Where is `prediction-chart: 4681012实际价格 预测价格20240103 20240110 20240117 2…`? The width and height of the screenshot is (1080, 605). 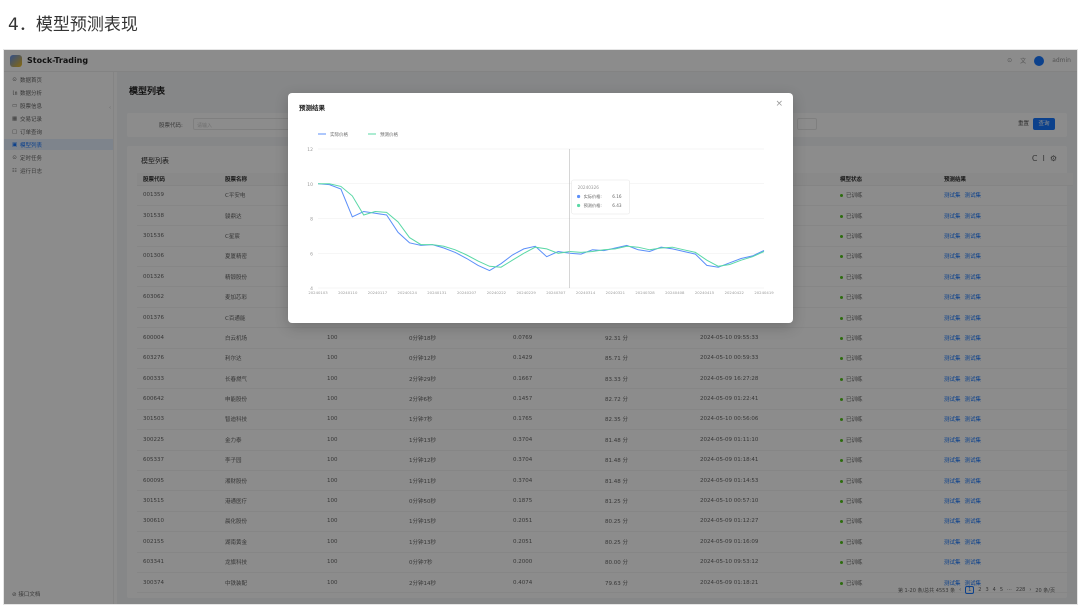 prediction-chart: 4681012实际价格 预测价格20240103 20240110 20240117 2… is located at coordinates (540, 213).